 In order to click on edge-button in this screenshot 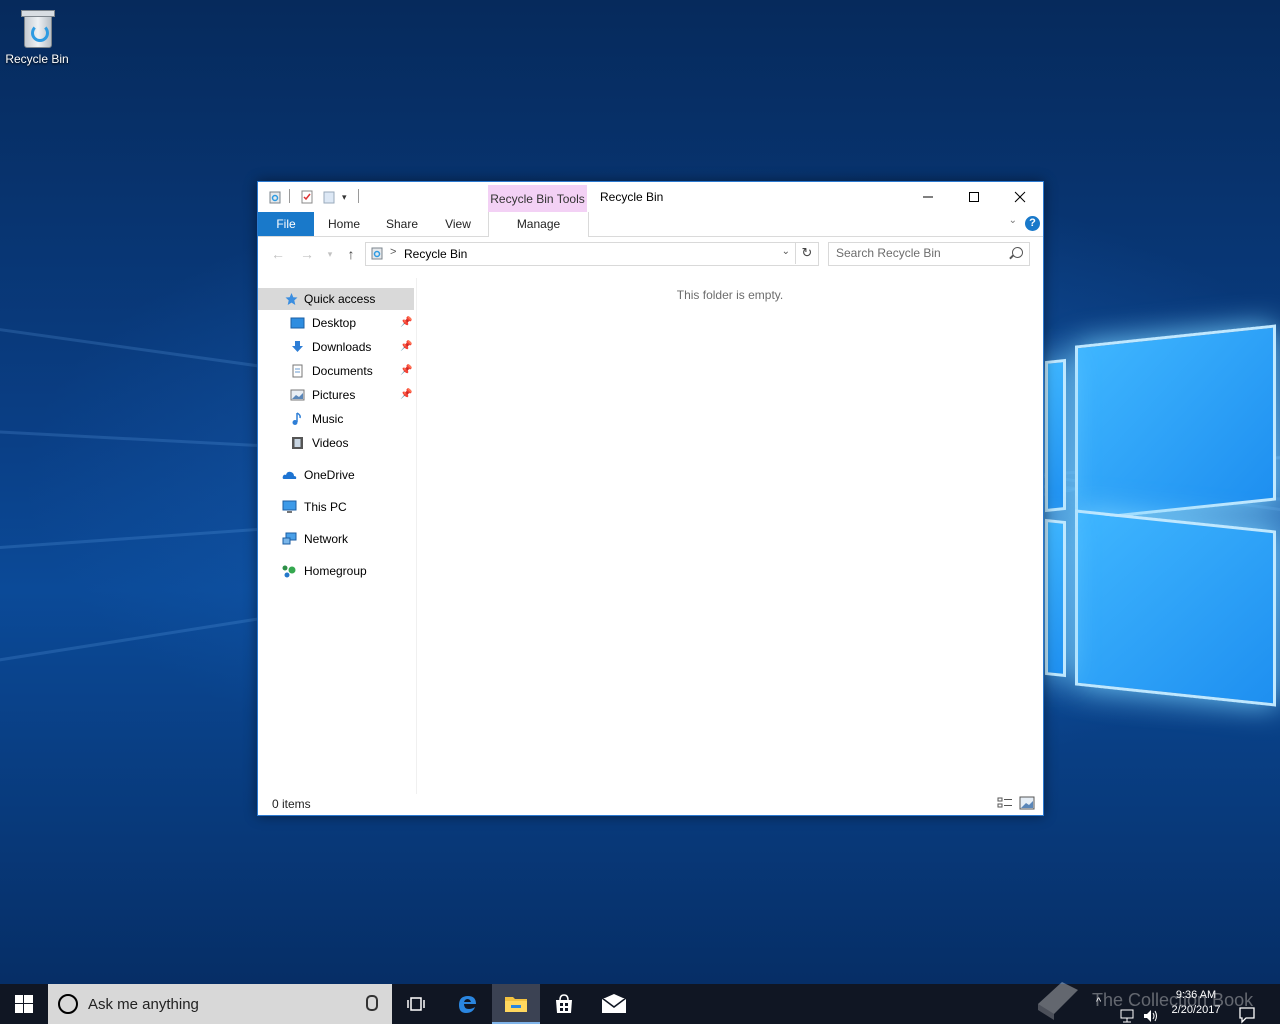, I will do `click(467, 1004)`.